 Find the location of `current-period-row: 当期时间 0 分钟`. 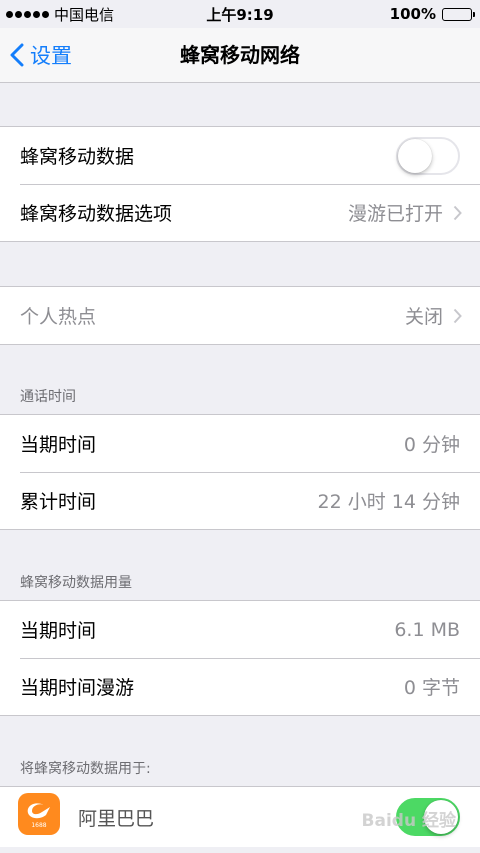

current-period-row: 当期时间 0 分钟 is located at coordinates (240, 443).